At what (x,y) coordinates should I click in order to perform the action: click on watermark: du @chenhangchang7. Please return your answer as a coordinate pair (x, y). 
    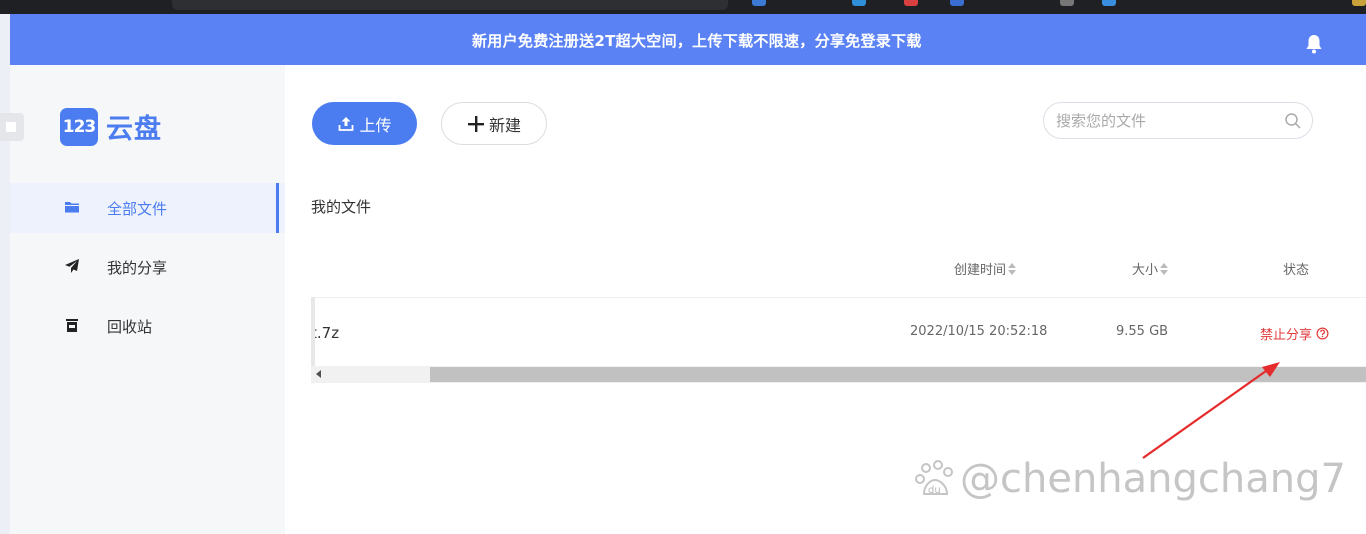
    Looking at the image, I should click on (1130, 479).